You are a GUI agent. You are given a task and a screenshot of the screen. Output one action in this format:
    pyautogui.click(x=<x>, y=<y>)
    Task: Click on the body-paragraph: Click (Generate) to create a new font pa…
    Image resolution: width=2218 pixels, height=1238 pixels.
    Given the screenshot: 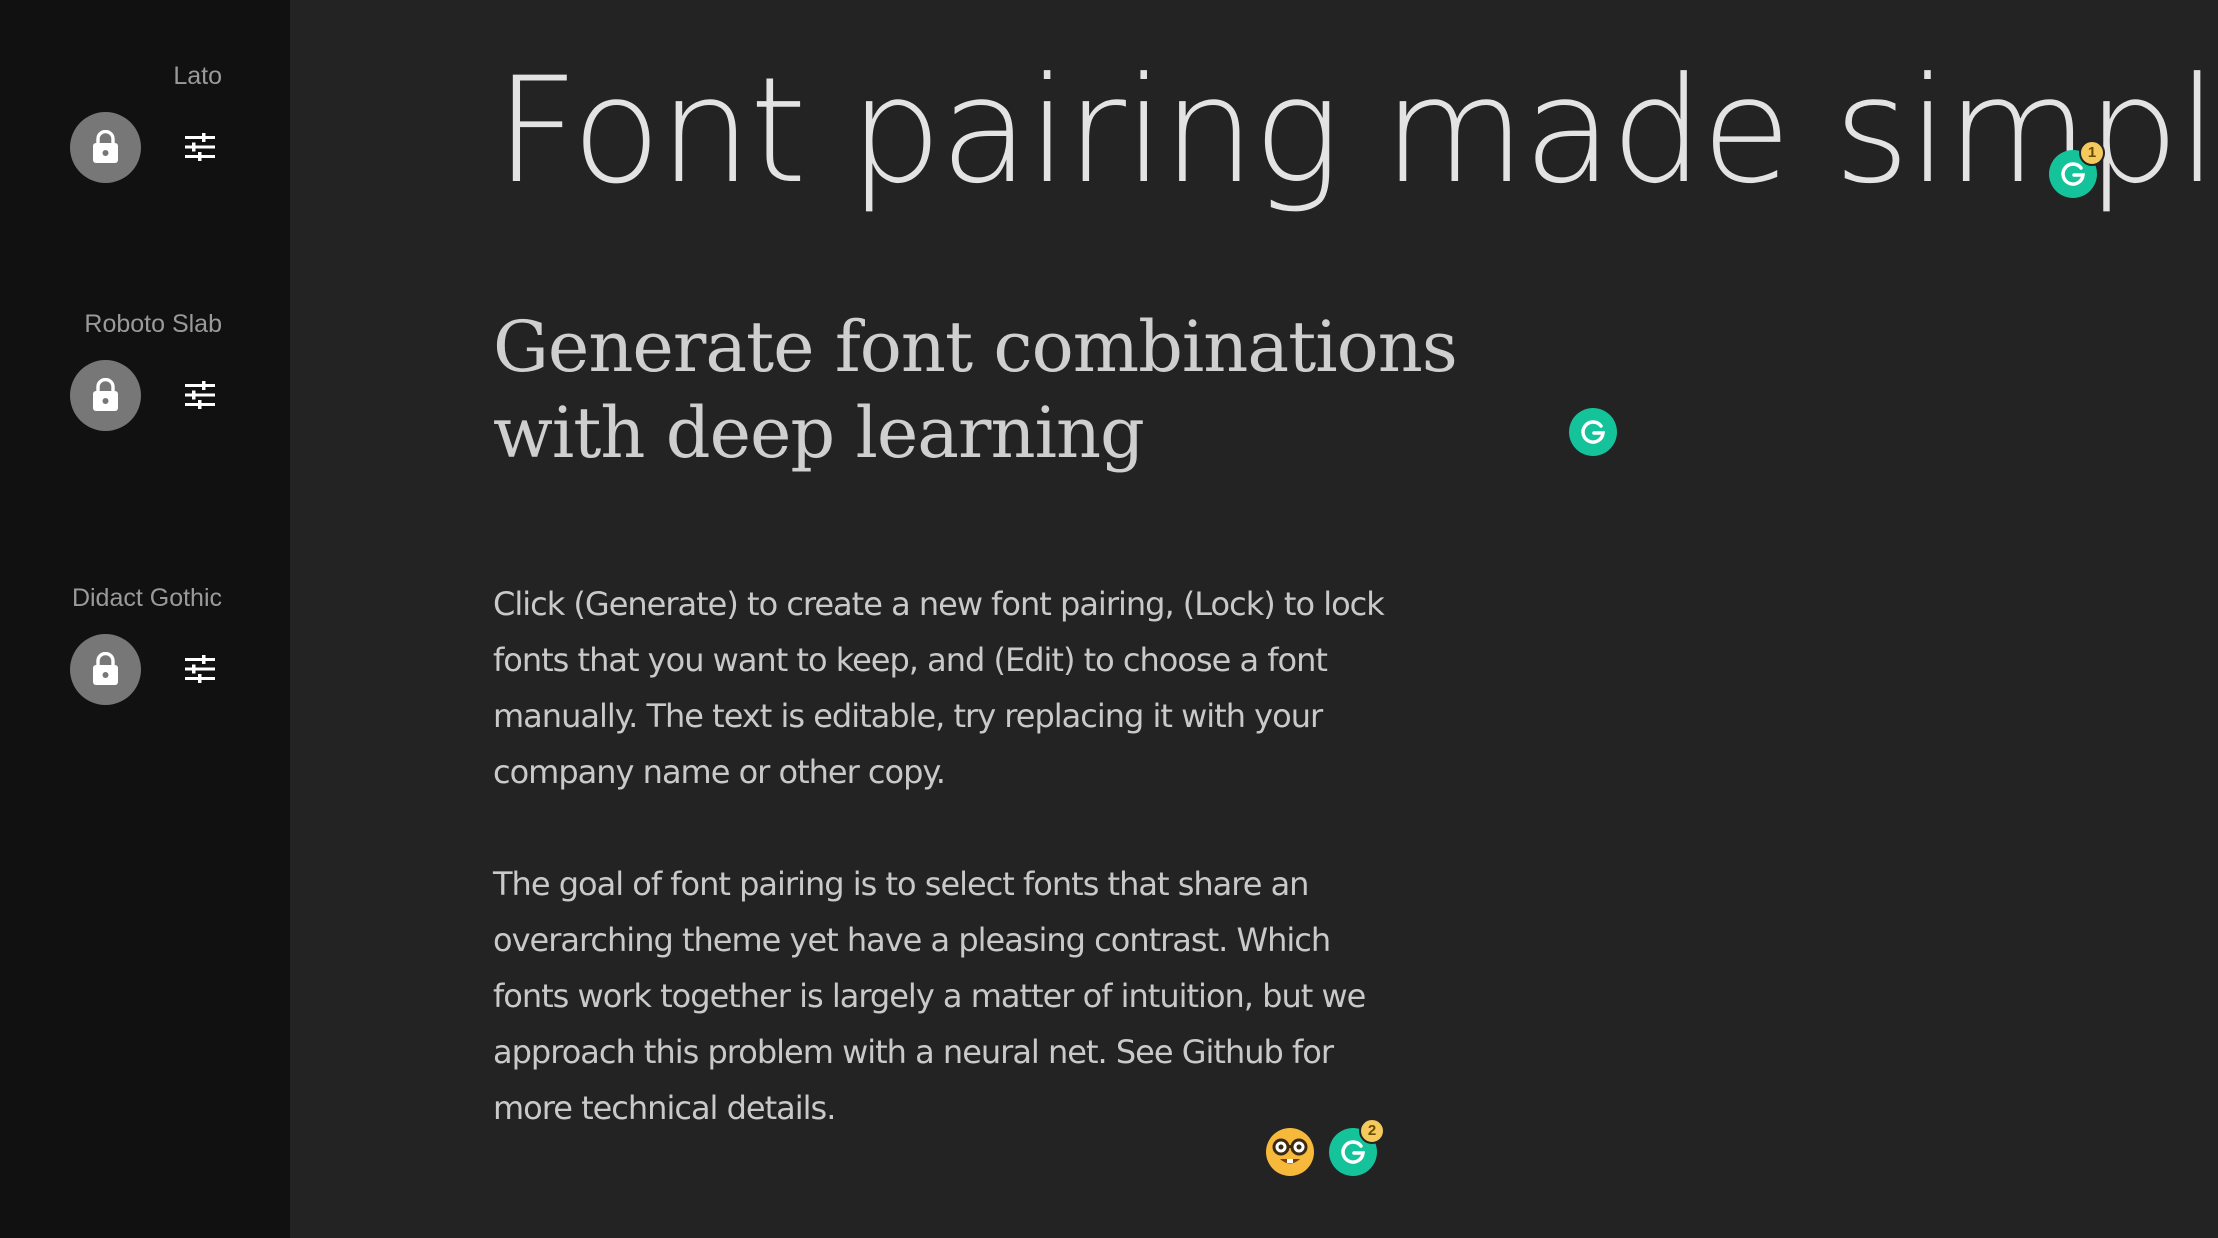 What is the action you would take?
    pyautogui.click(x=948, y=688)
    